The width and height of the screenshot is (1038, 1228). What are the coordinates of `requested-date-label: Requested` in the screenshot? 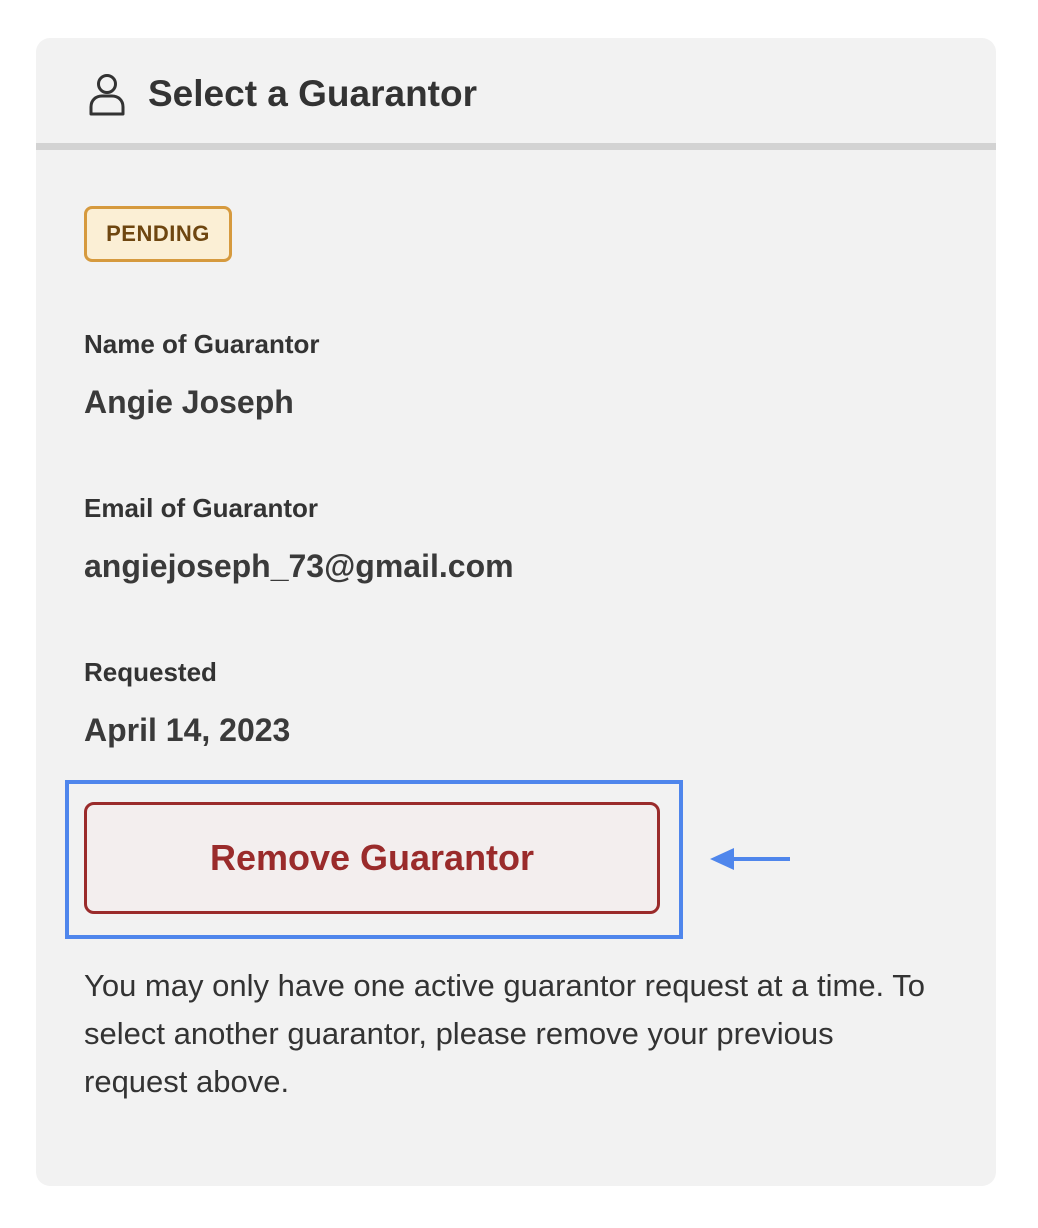 It's located at (150, 672).